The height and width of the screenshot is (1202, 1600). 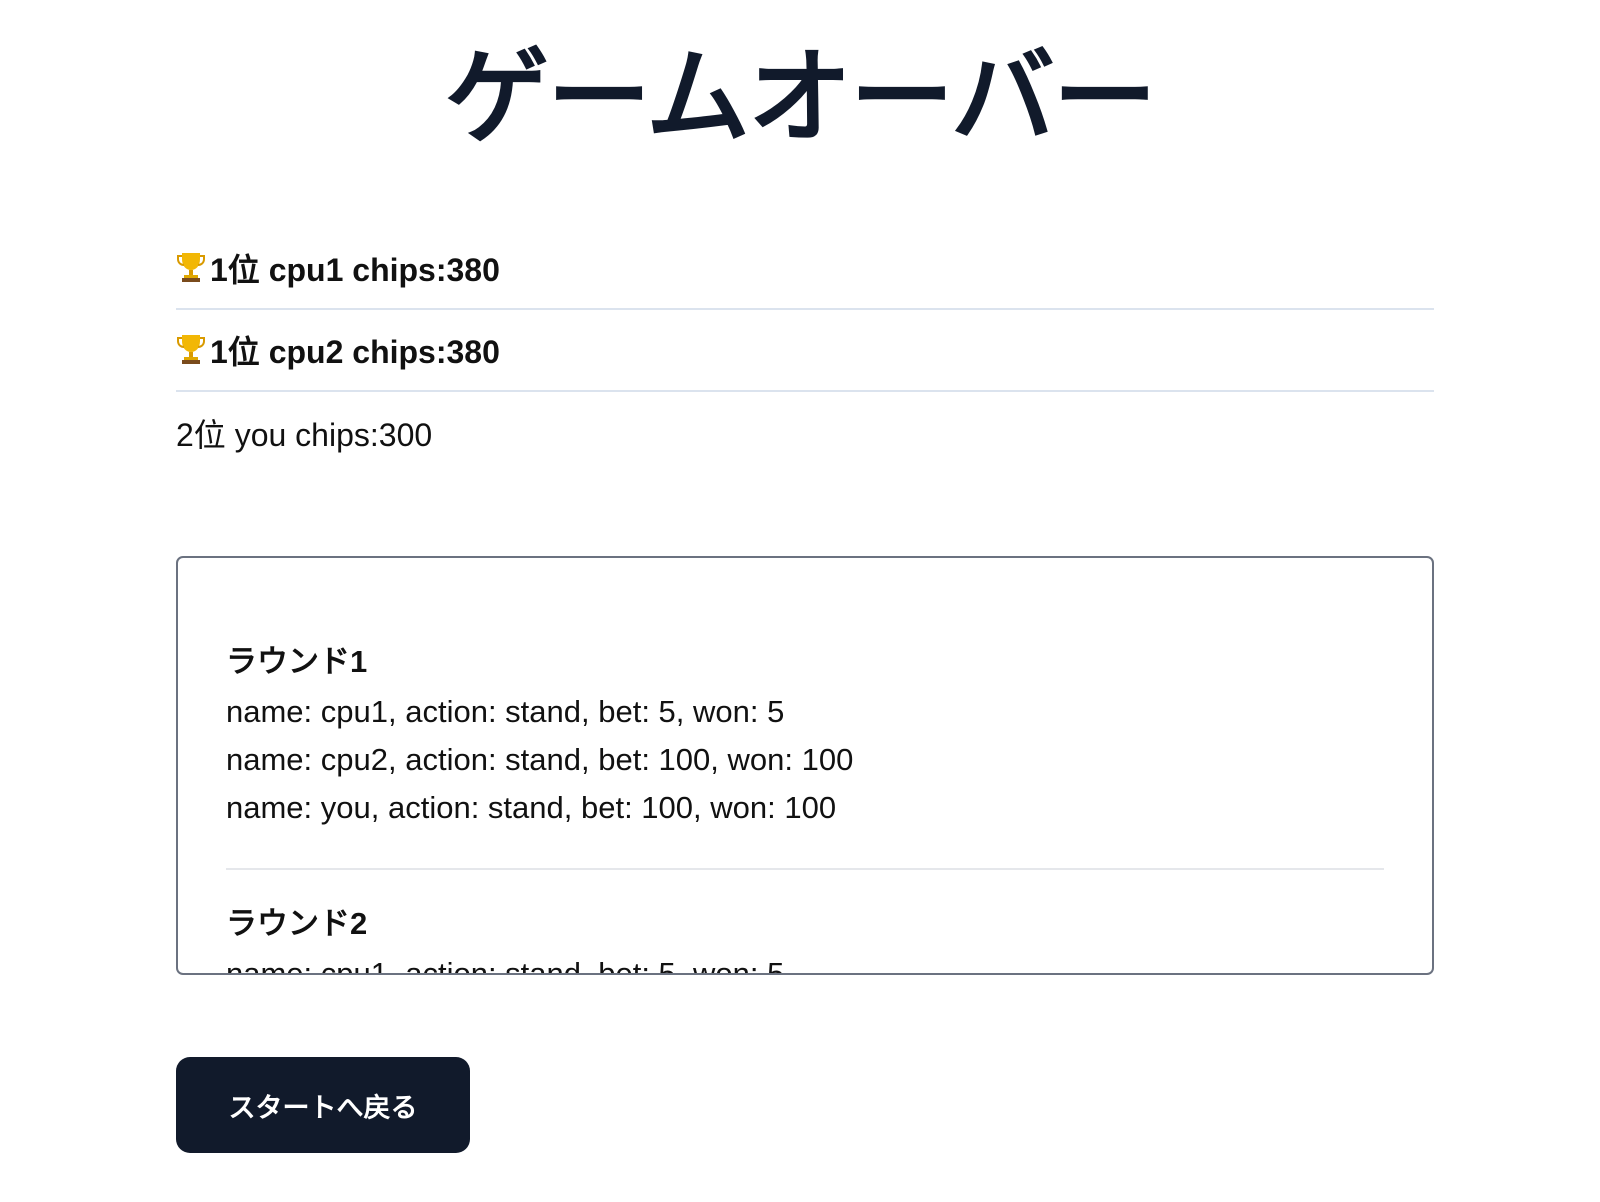 What do you see at coordinates (805, 269) in the screenshot?
I see `ranking-item: 1位 cpu1 chips:380` at bounding box center [805, 269].